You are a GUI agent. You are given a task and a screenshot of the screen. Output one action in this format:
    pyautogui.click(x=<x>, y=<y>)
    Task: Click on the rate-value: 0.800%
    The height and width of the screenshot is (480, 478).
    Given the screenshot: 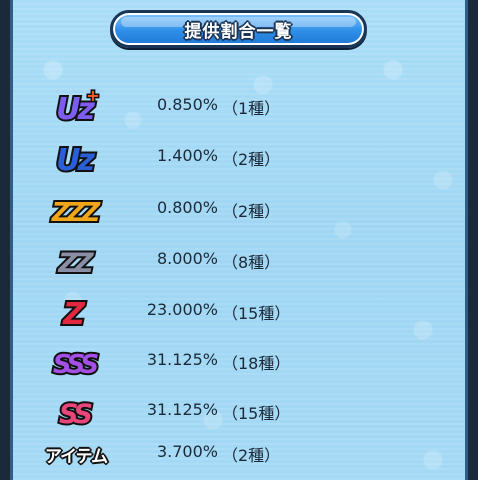 What is the action you would take?
    pyautogui.click(x=187, y=207)
    